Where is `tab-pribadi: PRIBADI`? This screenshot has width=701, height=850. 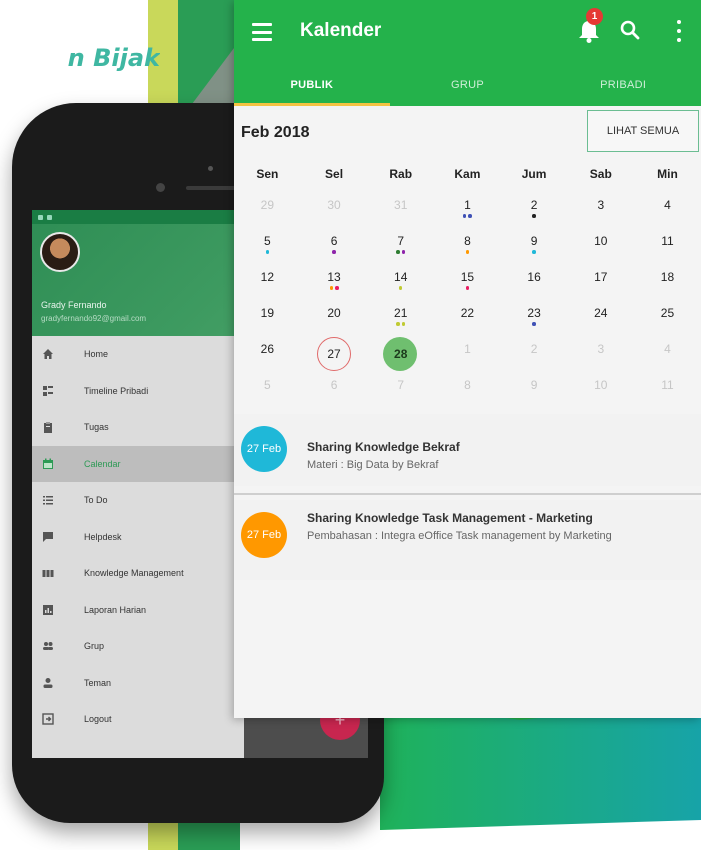 tab-pribadi: PRIBADI is located at coordinates (623, 86).